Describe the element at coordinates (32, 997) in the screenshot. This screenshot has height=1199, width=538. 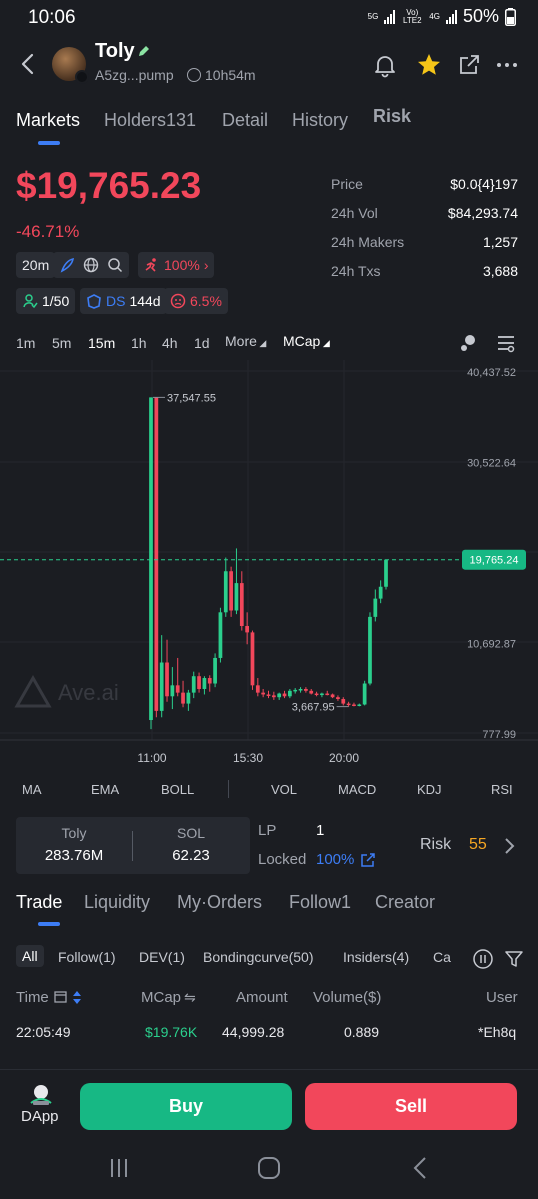
I see `th-time: Time` at that location.